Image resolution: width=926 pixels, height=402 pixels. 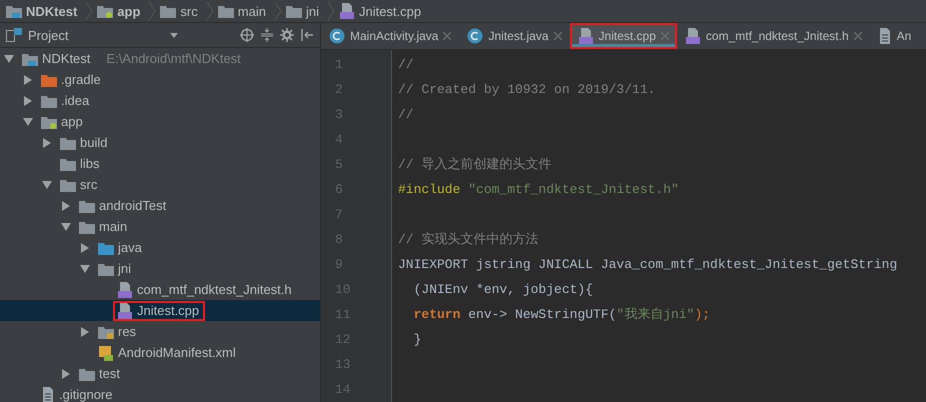 What do you see at coordinates (267, 35) in the screenshot?
I see `collapse-all-icon` at bounding box center [267, 35].